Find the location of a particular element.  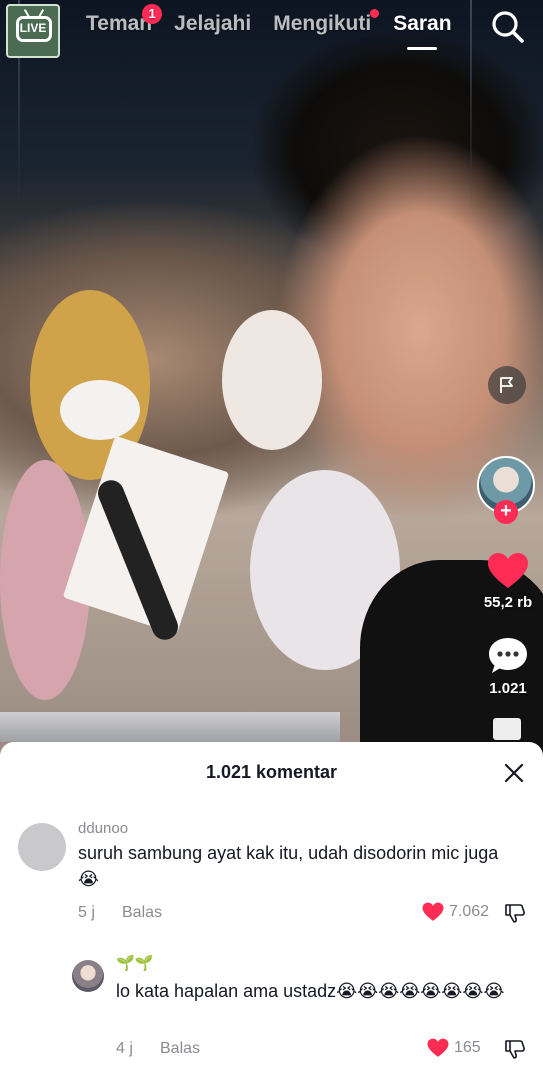

crowd-mask is located at coordinates (100, 410).